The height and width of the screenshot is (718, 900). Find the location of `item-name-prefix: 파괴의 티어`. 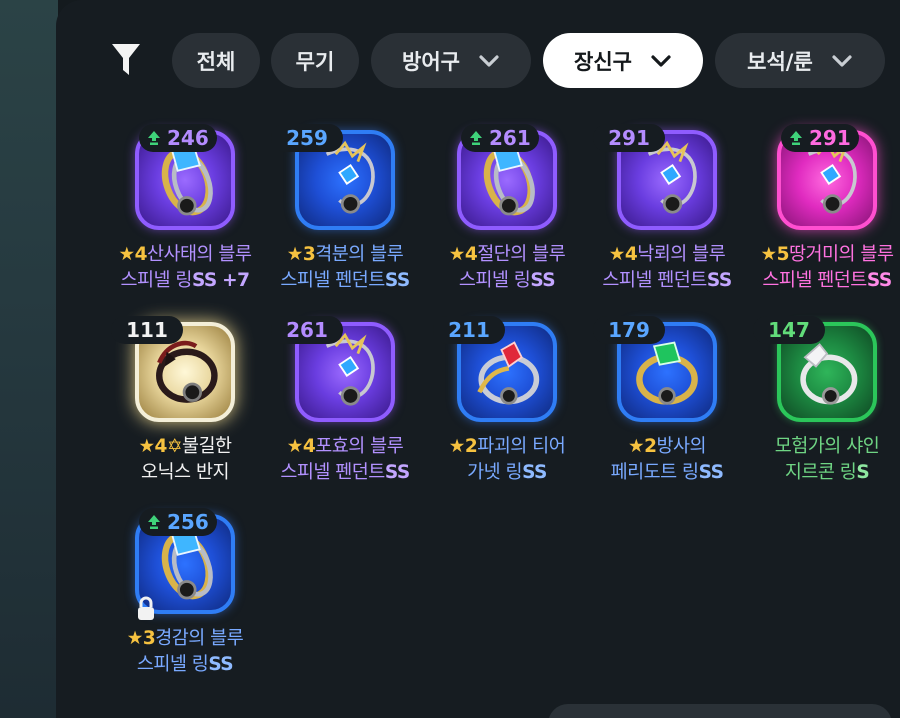

item-name-prefix: 파괴의 티어 is located at coordinates (521, 446).